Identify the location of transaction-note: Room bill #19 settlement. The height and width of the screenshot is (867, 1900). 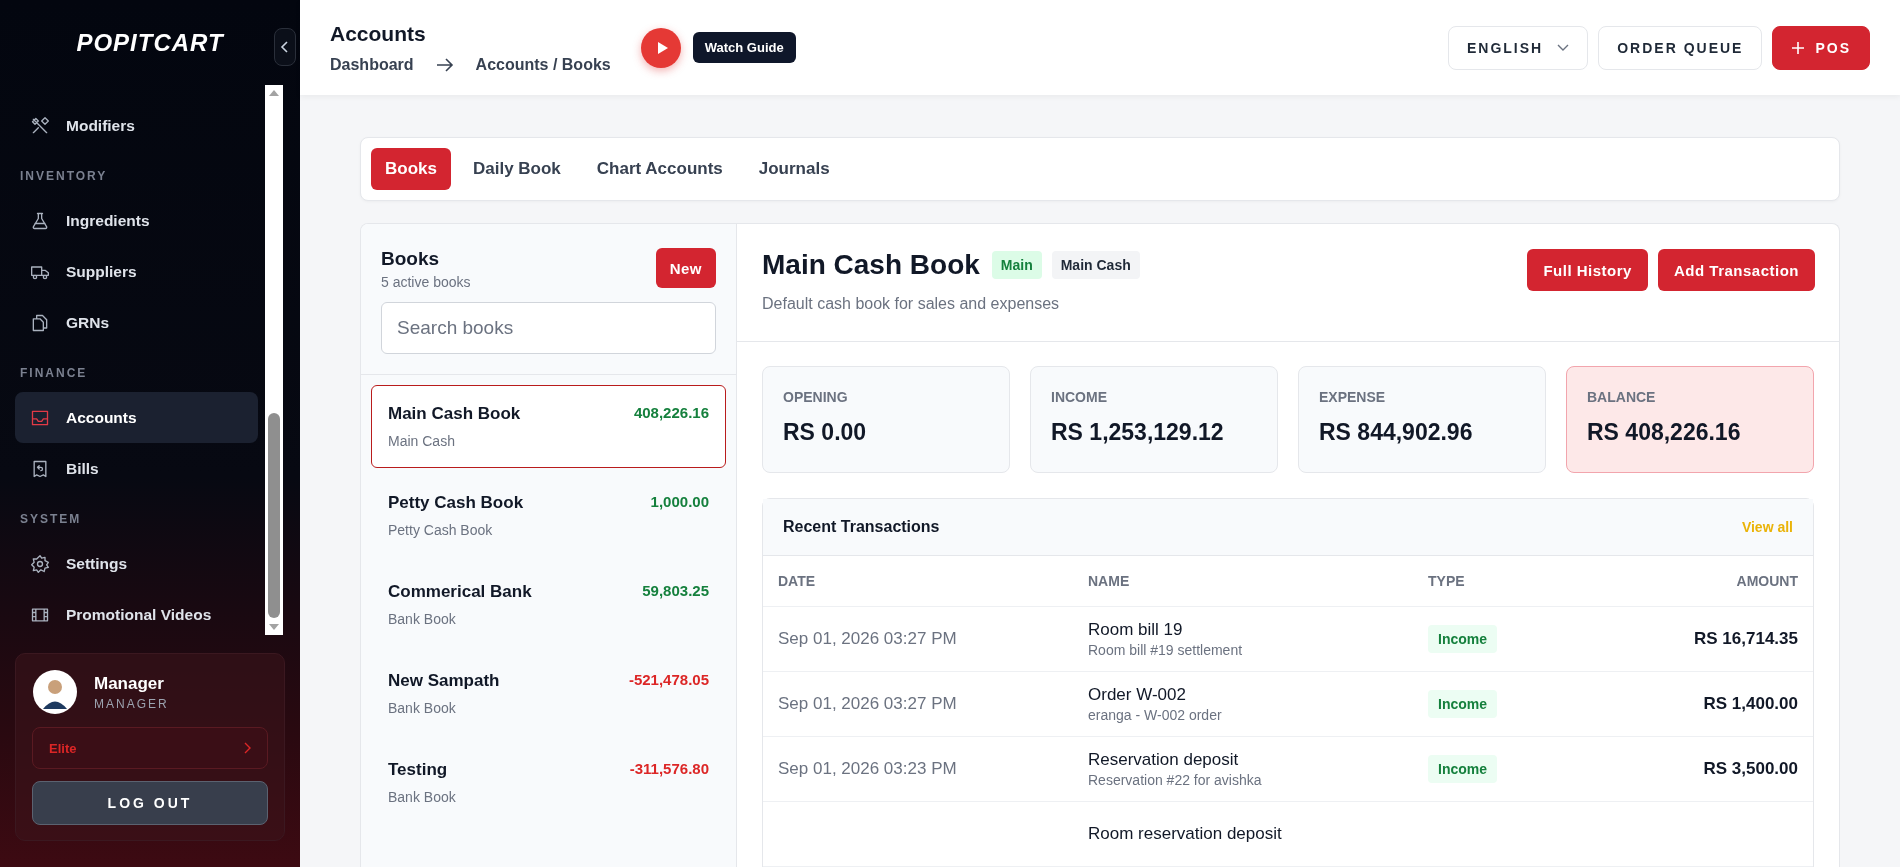
(1166, 650).